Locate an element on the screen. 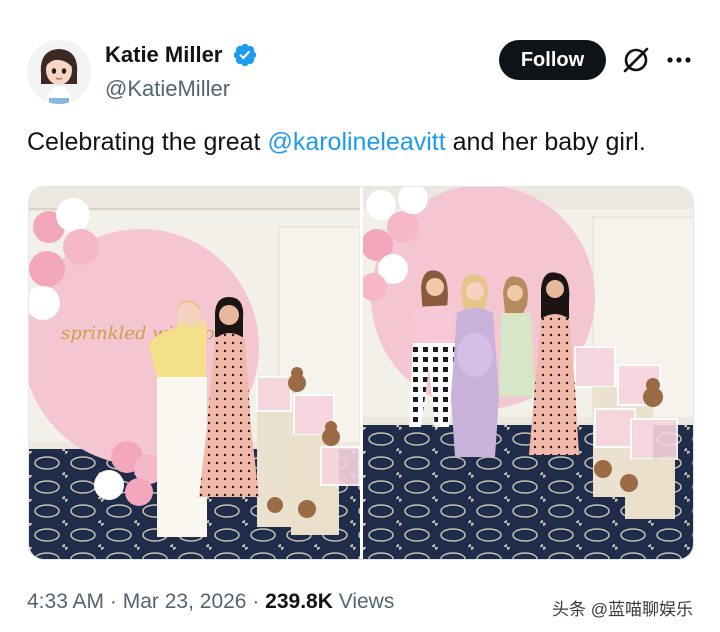 Image resolution: width=720 pixels, height=632 pixels. author-handle: @KatieMiller is located at coordinates (181, 89).